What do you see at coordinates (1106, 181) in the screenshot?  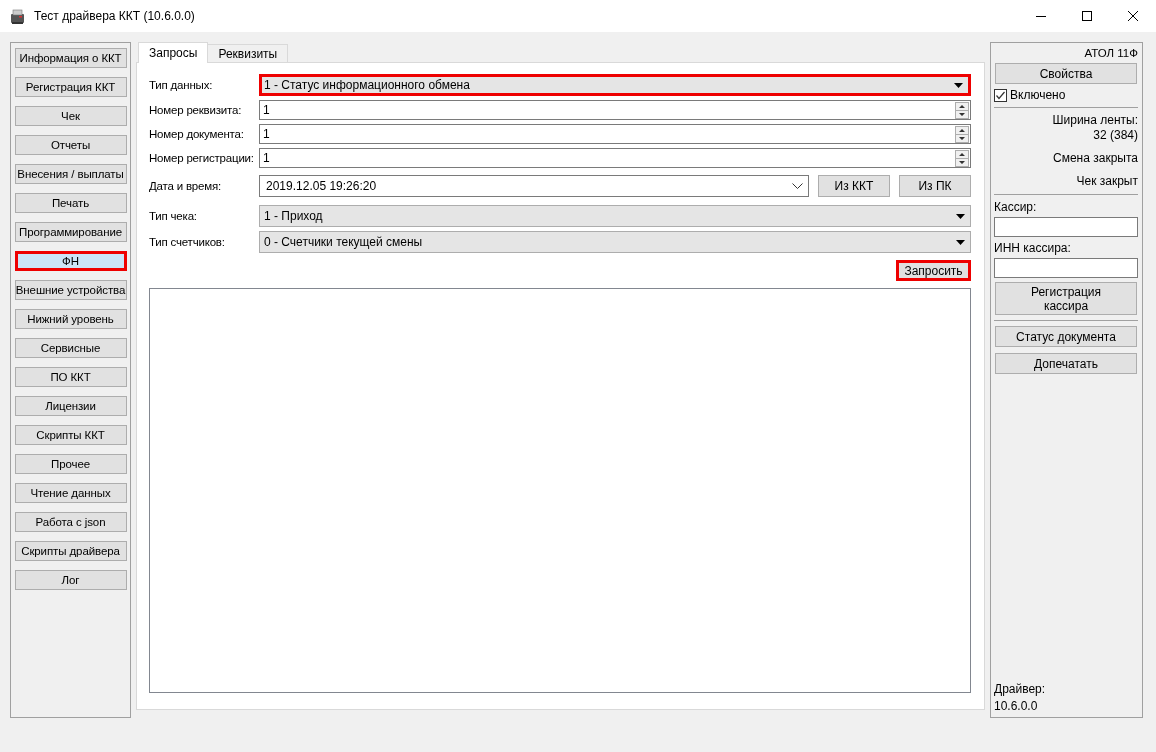 I see `receipt-status: Чек закрыт` at bounding box center [1106, 181].